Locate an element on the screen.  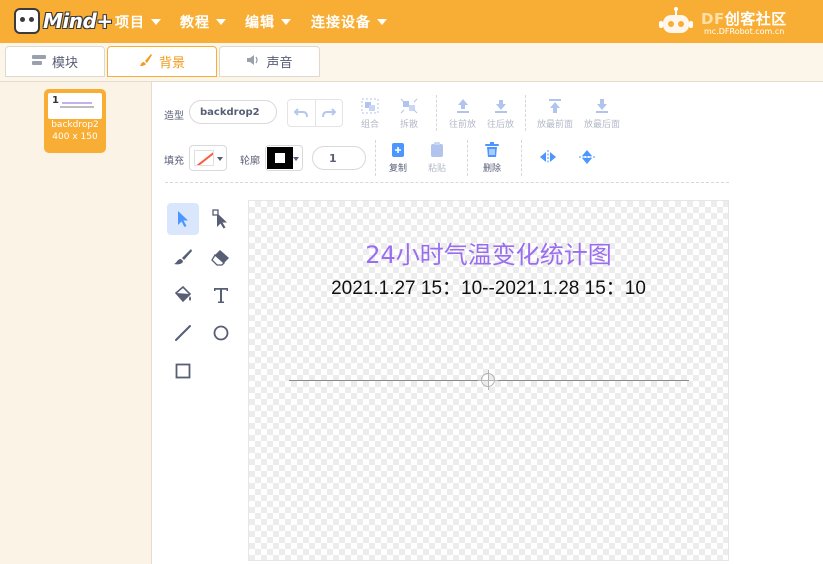
flip-horizontal-button is located at coordinates (548, 157).